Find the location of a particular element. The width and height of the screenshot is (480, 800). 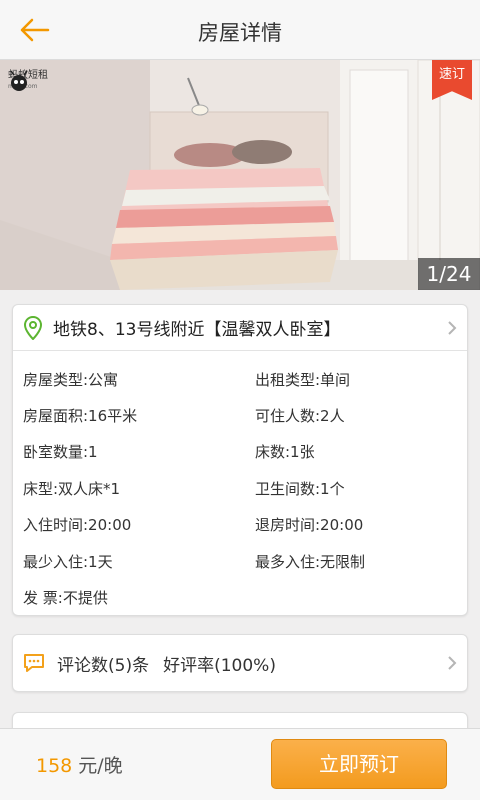

detail-bed-type: 床型:双人床*1 is located at coordinates (72, 489).